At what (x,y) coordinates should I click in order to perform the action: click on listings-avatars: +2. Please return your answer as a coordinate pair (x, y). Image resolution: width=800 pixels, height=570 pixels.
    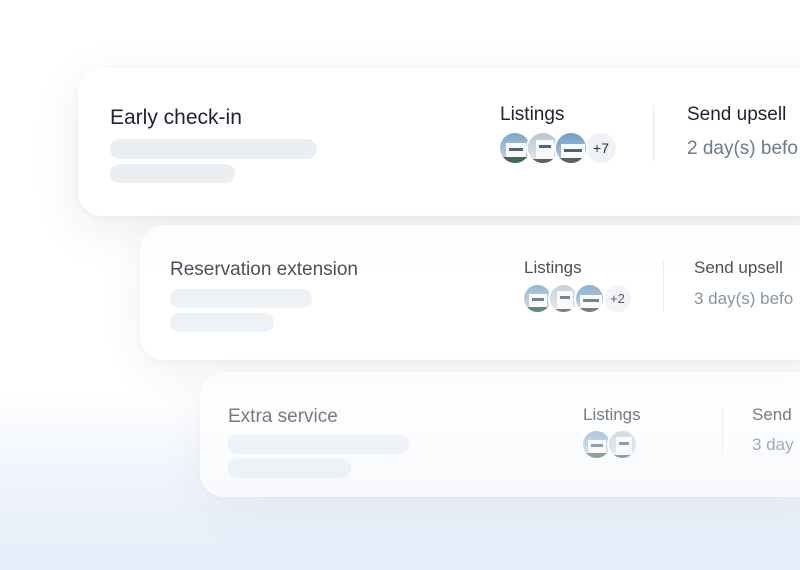
    Looking at the image, I should click on (577, 298).